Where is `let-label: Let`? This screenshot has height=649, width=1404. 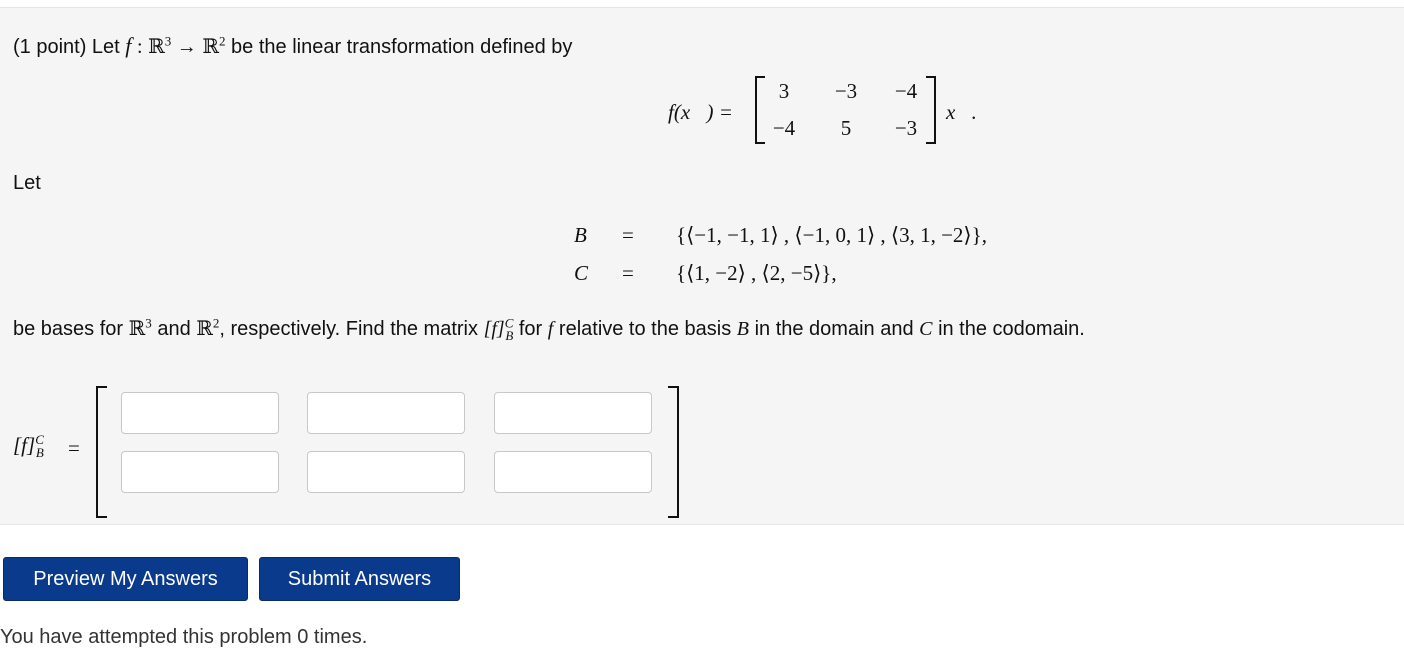 let-label: Let is located at coordinates (27, 183).